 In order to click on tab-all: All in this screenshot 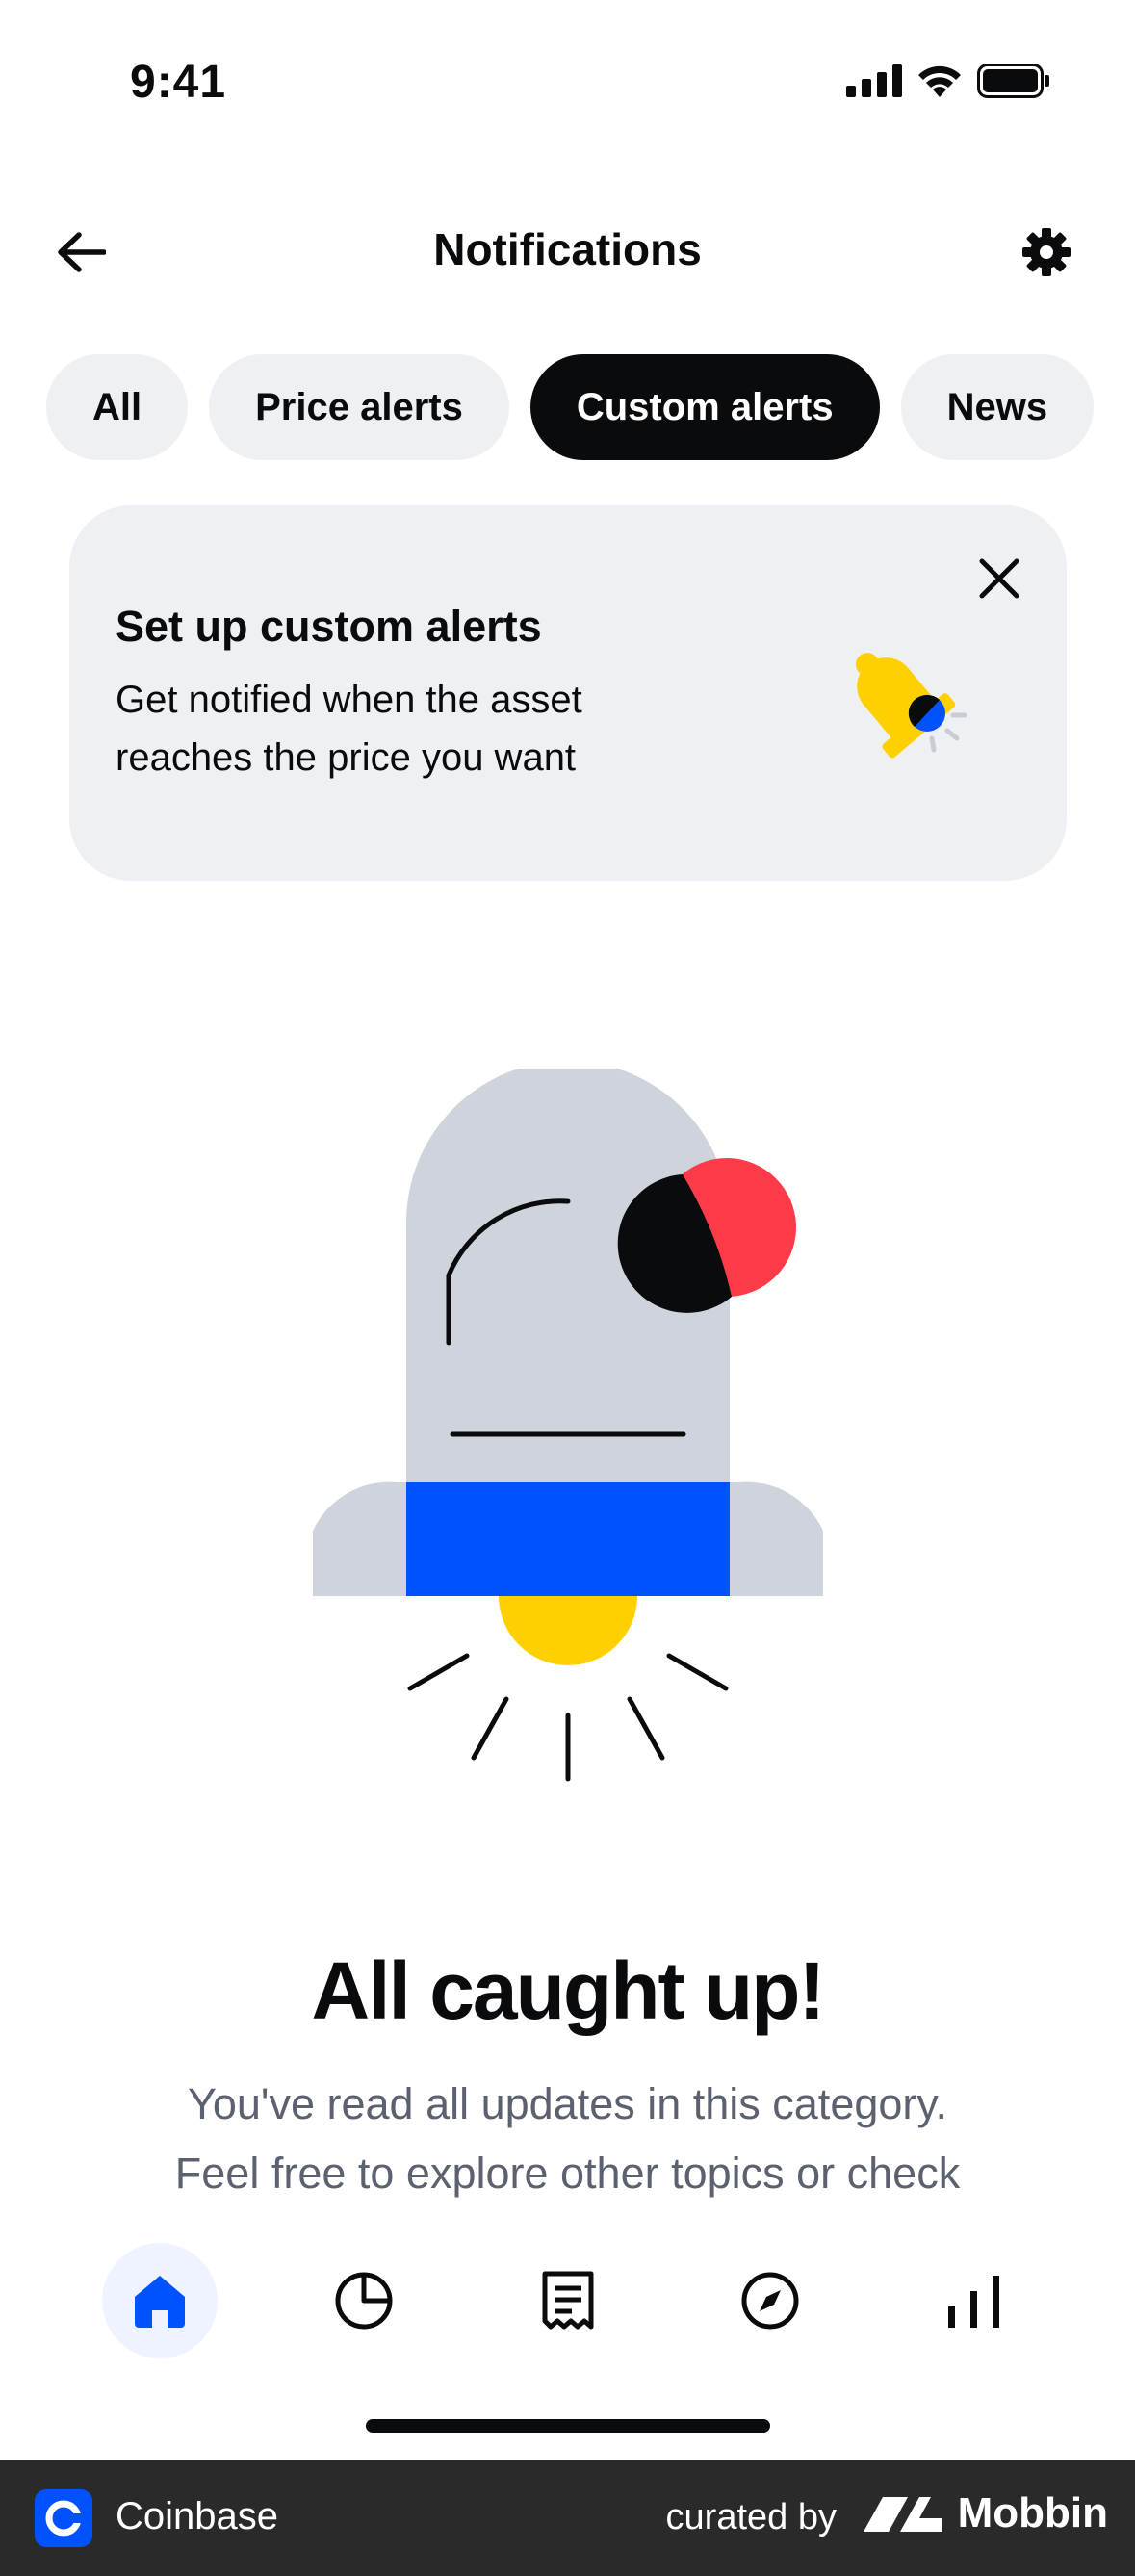, I will do `click(117, 407)`.